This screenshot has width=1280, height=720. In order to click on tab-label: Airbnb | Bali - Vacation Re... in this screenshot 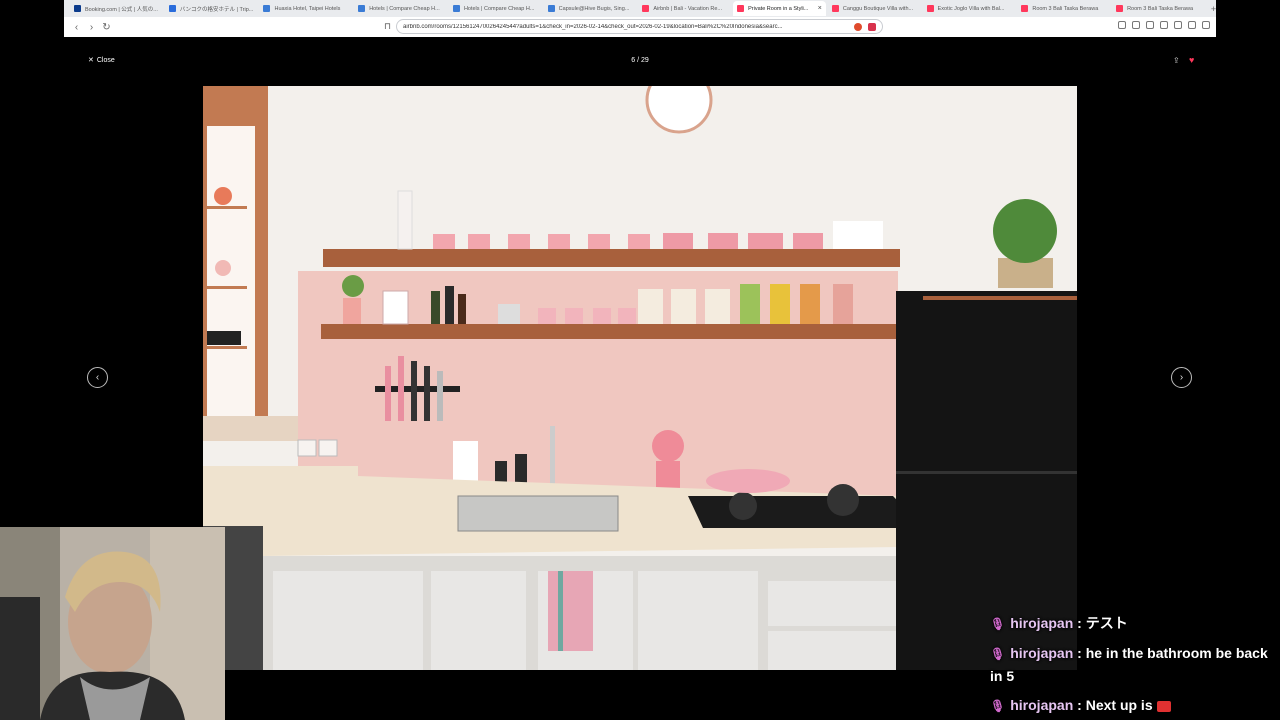, I will do `click(687, 8)`.